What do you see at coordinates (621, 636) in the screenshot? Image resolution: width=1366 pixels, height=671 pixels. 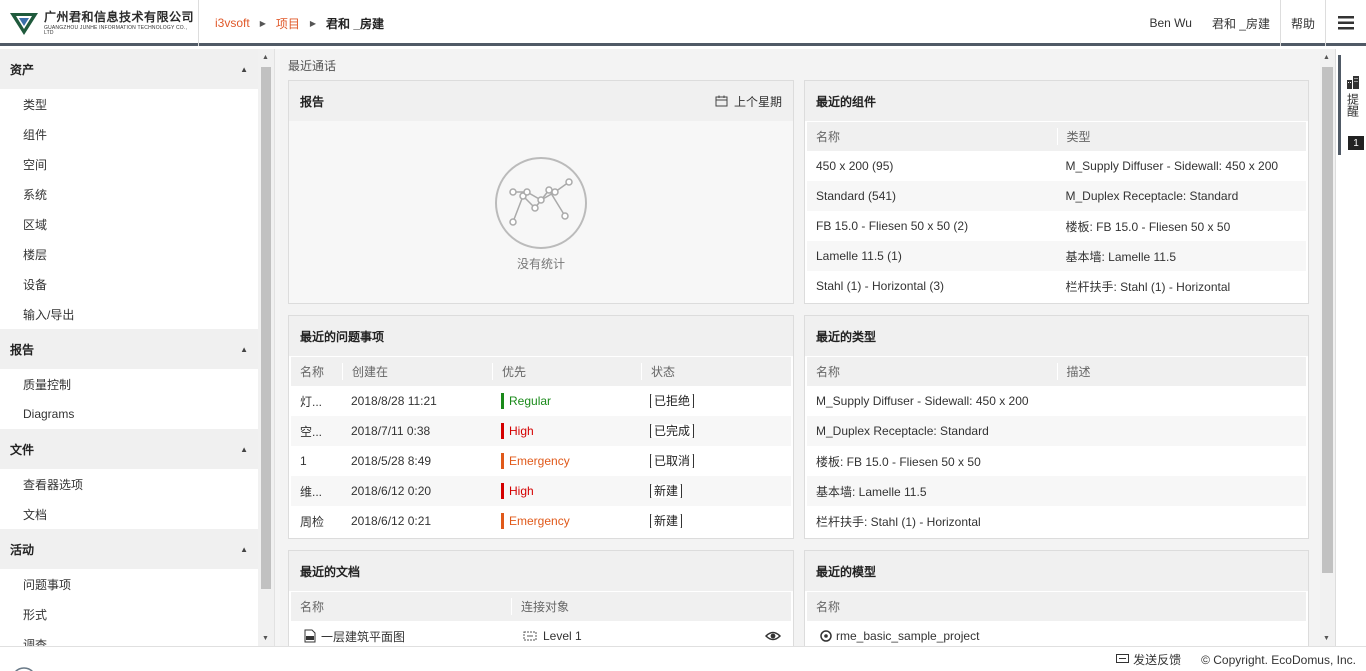 I see `cell-linked-object: Level 1` at bounding box center [621, 636].